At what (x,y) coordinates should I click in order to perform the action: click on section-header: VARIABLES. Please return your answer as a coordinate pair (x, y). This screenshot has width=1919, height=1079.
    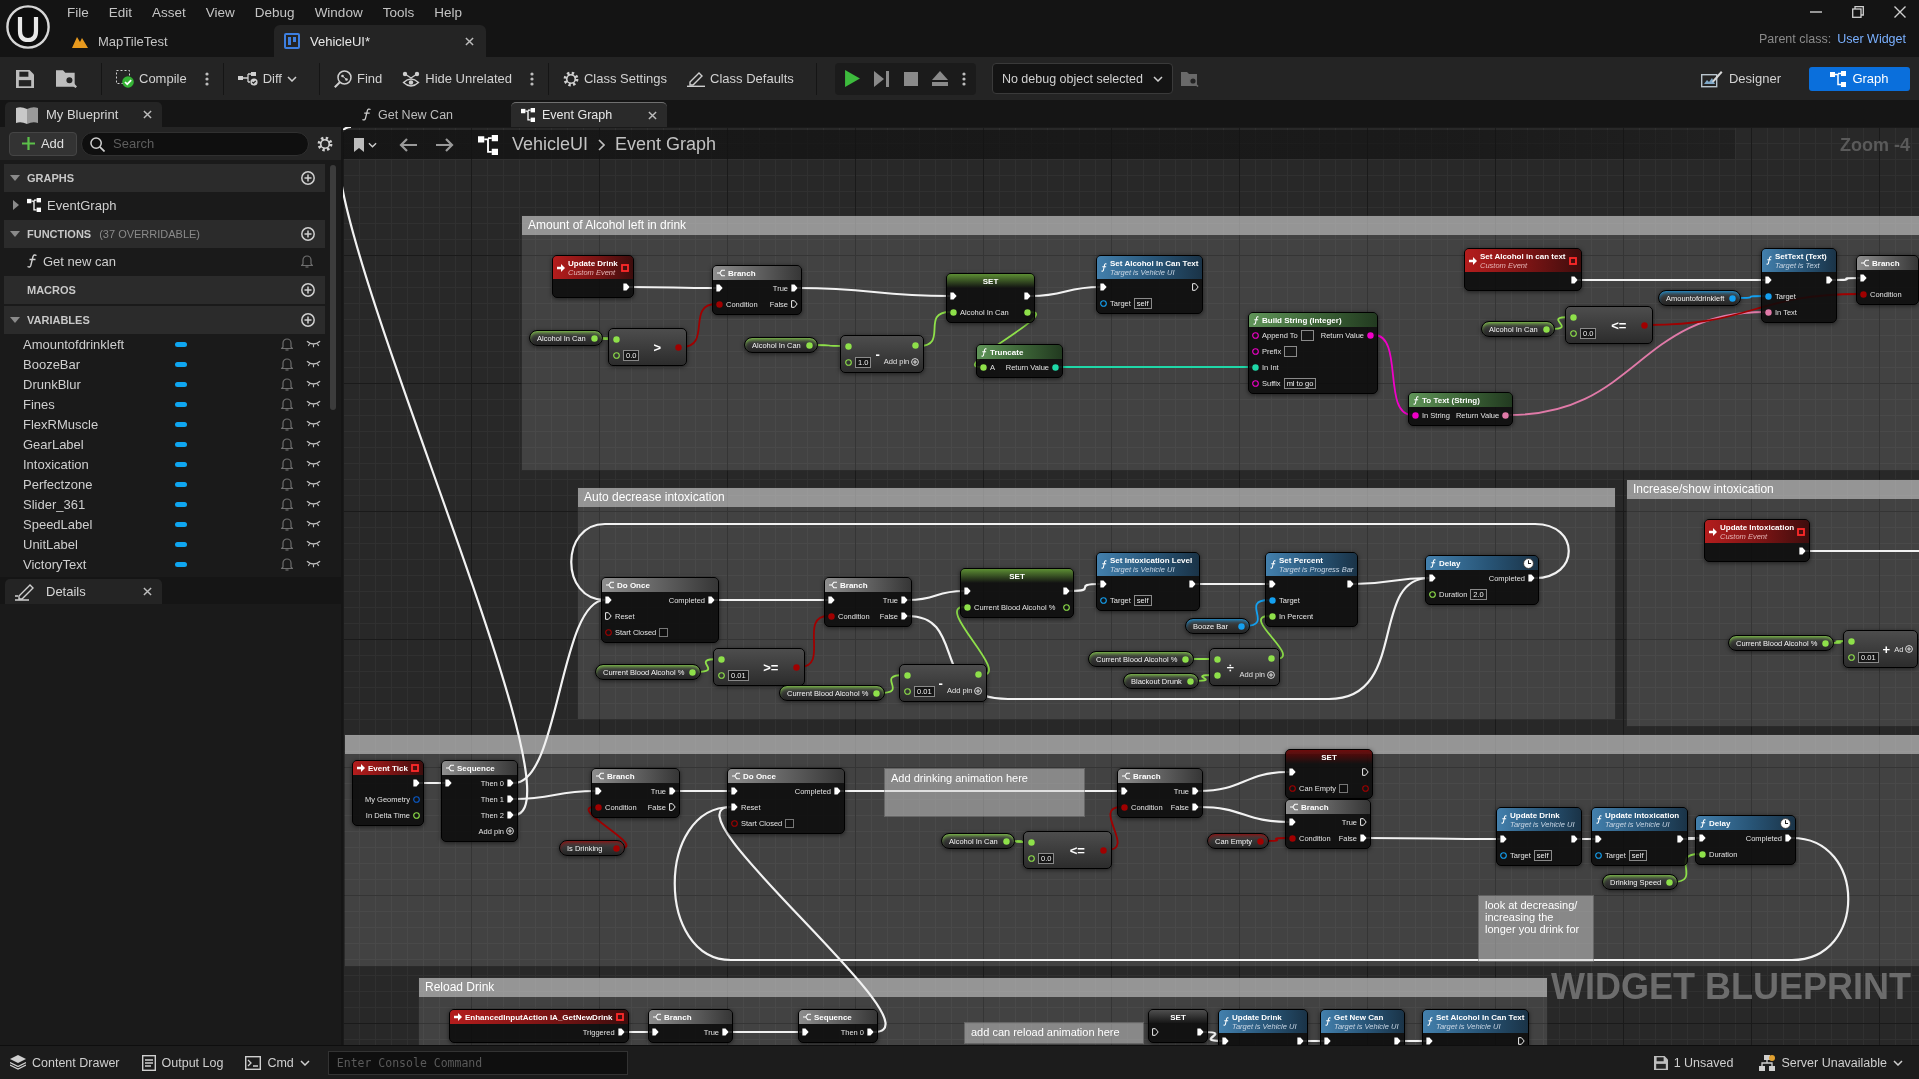
    Looking at the image, I should click on (164, 320).